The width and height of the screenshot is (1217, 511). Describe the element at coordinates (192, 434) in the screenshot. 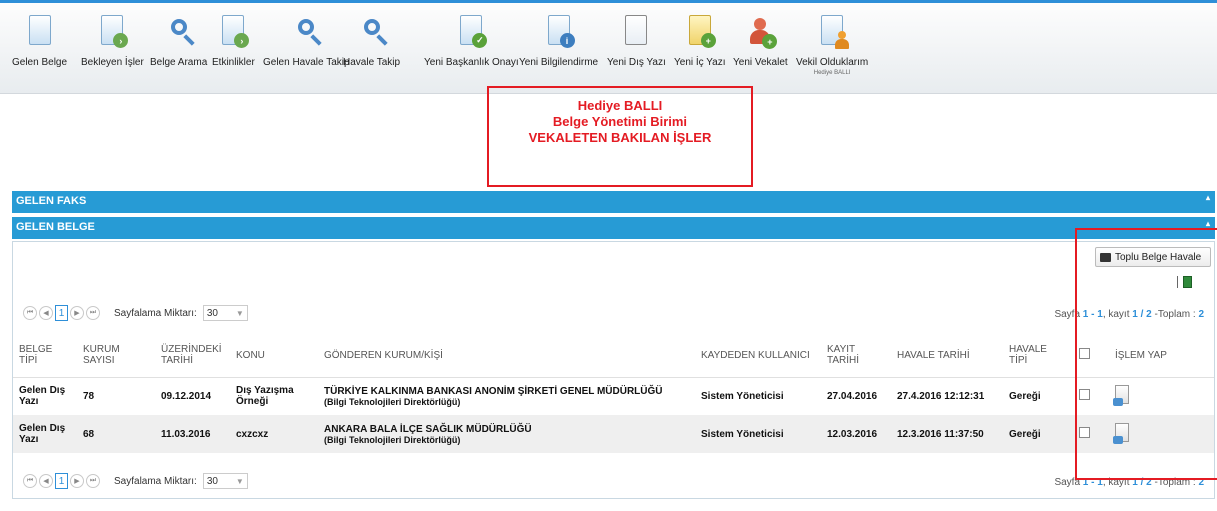

I see `cell-uzerindeki-tarihi: 11.03.2016` at that location.